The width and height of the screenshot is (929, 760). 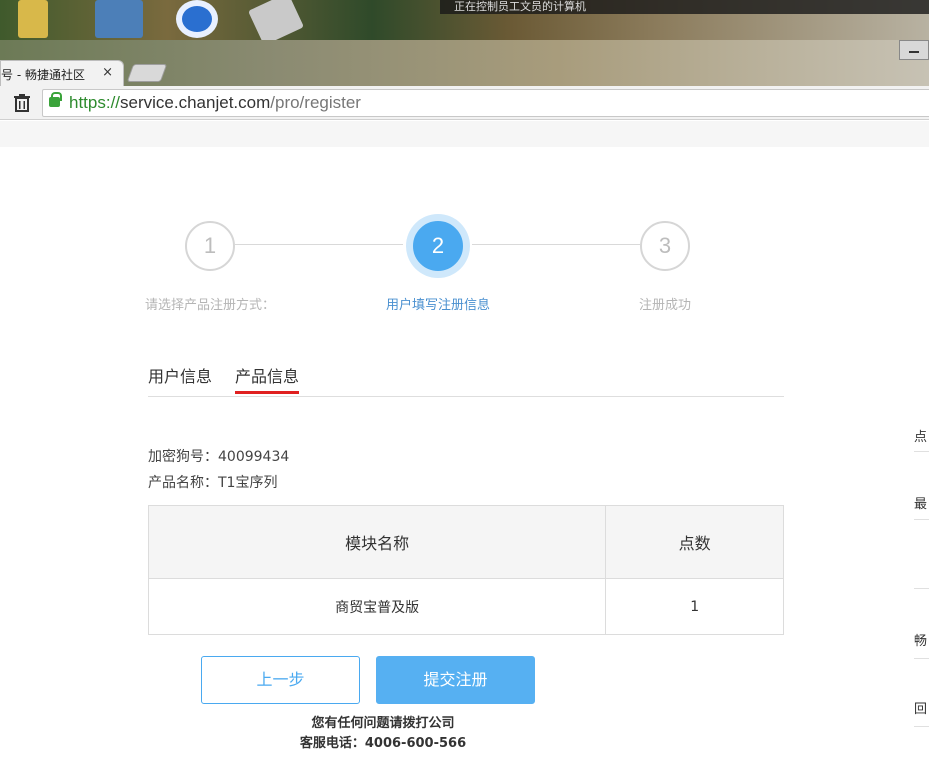 What do you see at coordinates (464, 134) in the screenshot?
I see `bookmarks-bar` at bounding box center [464, 134].